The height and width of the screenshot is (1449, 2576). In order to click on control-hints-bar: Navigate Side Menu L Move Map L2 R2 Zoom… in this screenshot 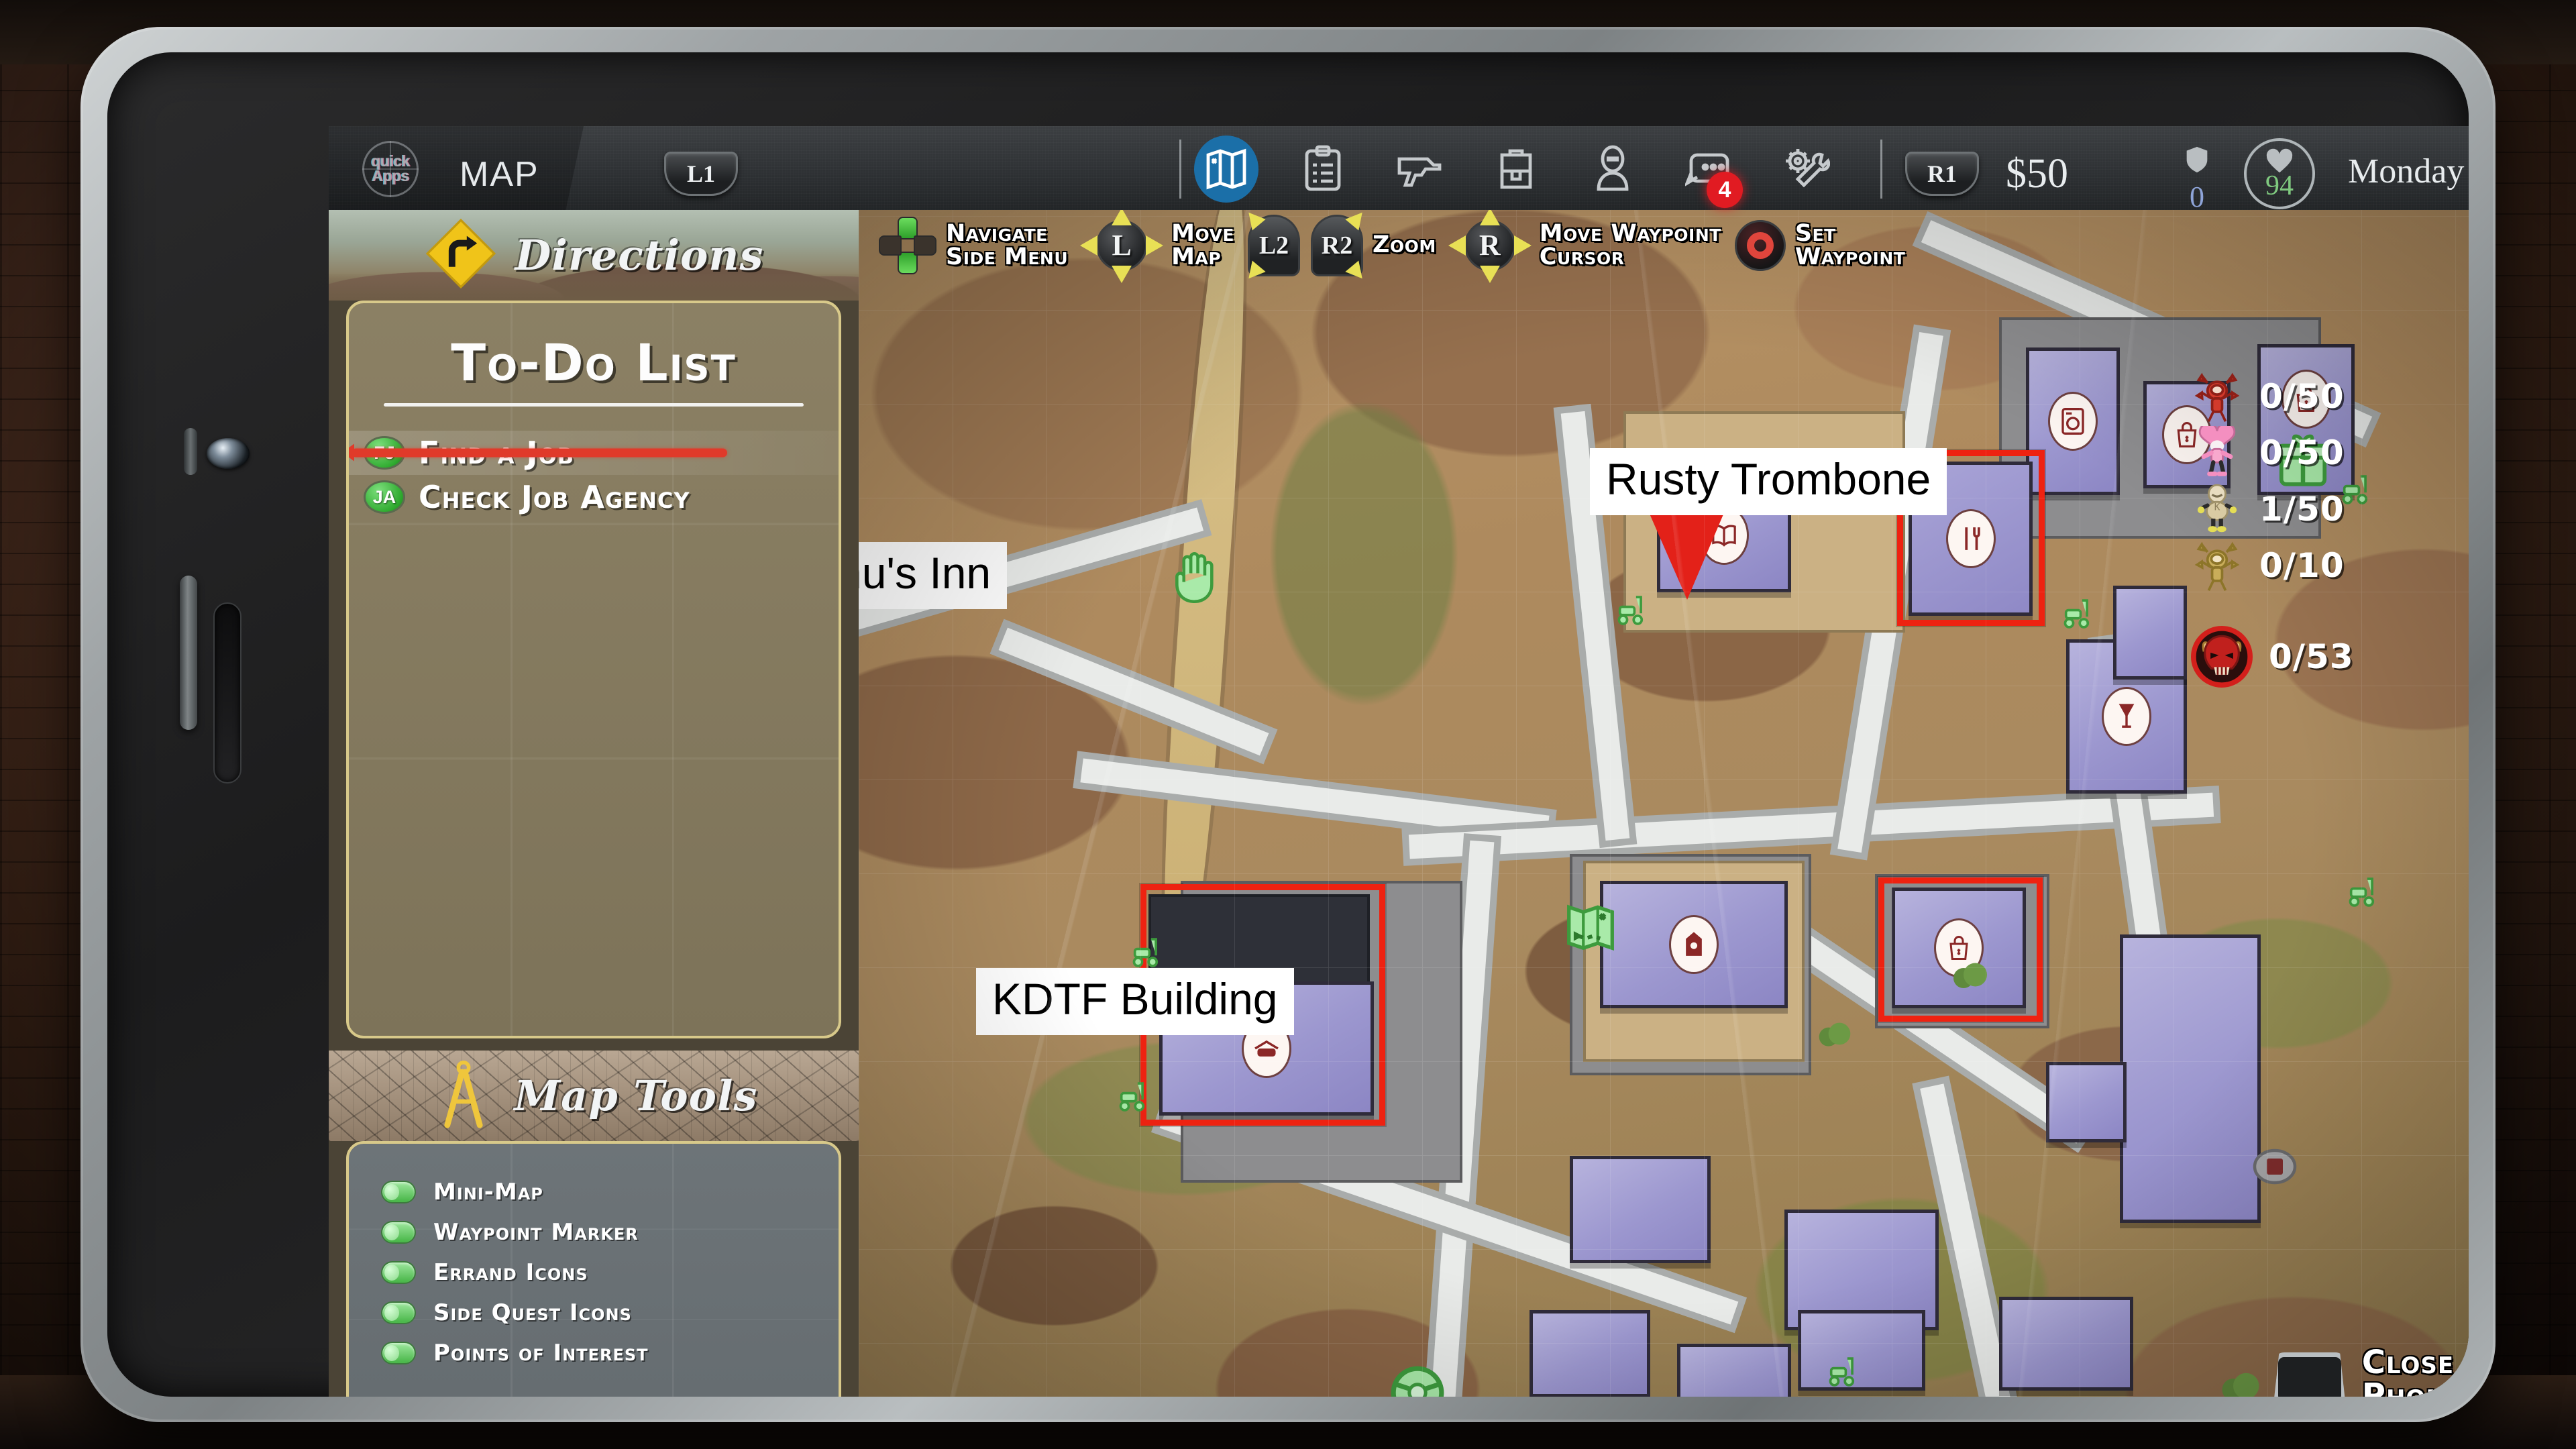, I will do `click(1664, 247)`.